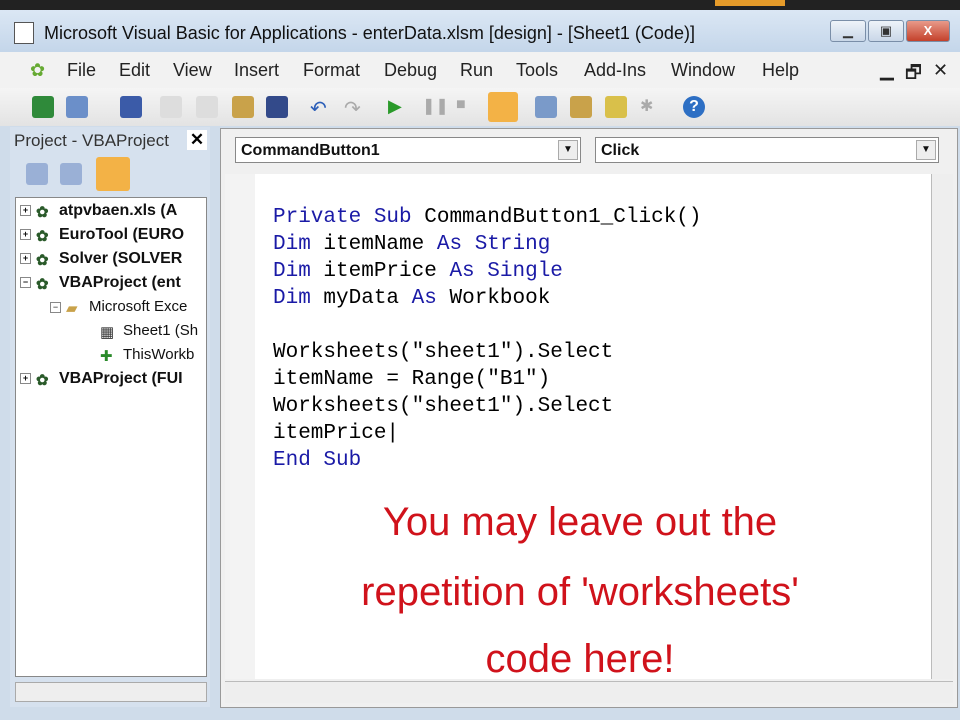 The width and height of the screenshot is (960, 720). I want to click on standard-toolbar: ↶ ↷ ▶ ❚❚ ■ ✱ ?, so click(480, 107).